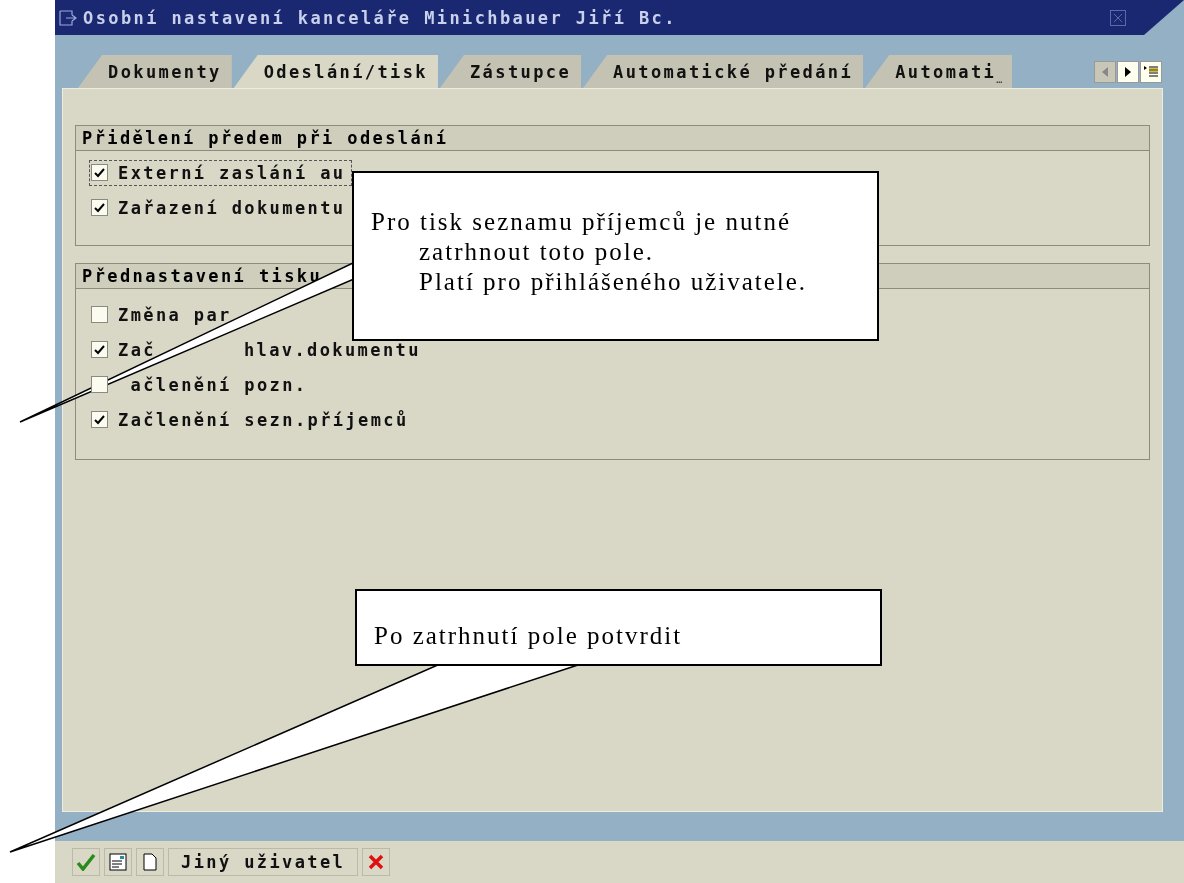 This screenshot has height=883, width=1184. I want to click on callout-text: Pro tisk seznamu příjemců je nutné, so click(581, 222).